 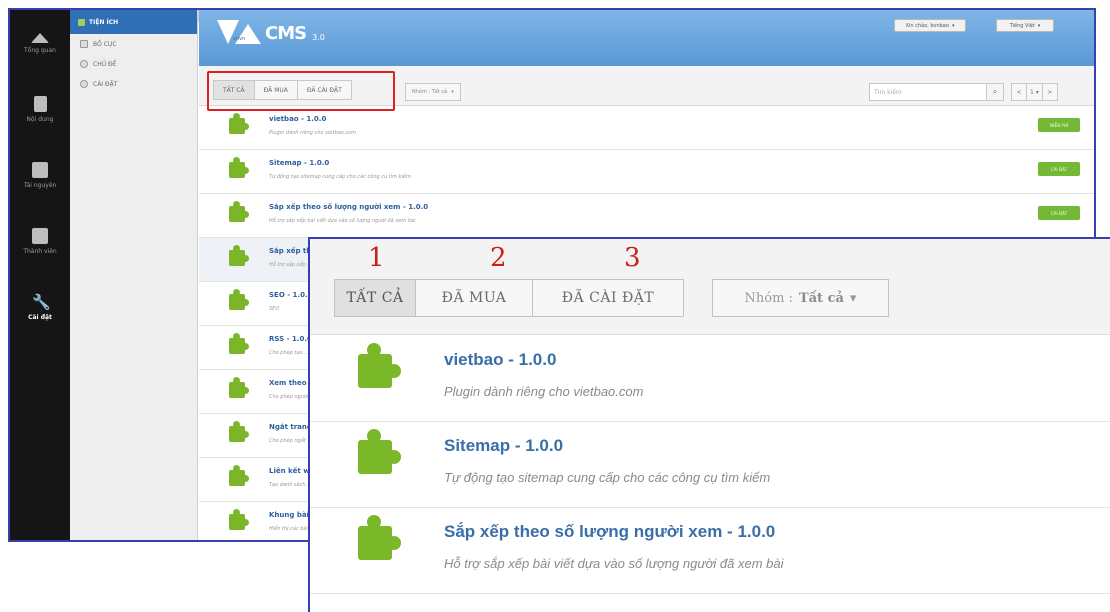 What do you see at coordinates (40, 103) in the screenshot?
I see `document-icon` at bounding box center [40, 103].